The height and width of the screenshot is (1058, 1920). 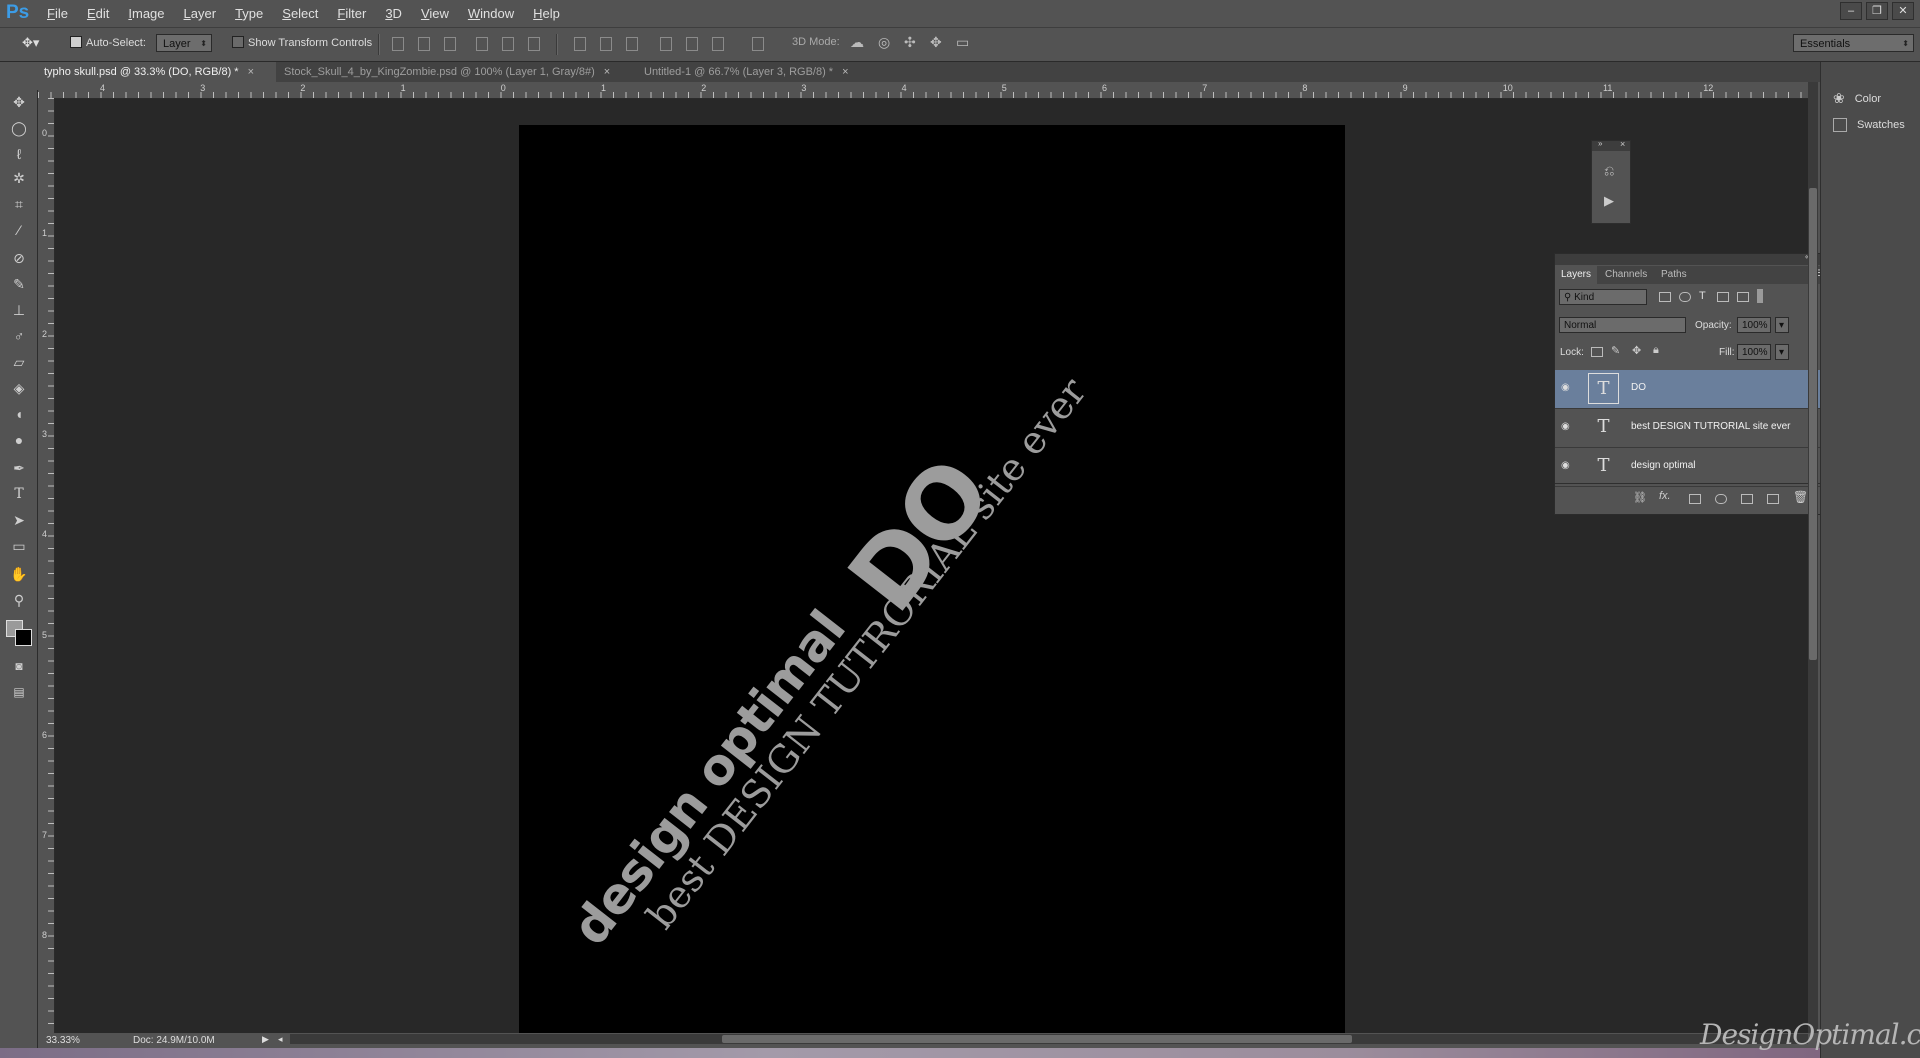 What do you see at coordinates (718, 44) in the screenshot?
I see `distribute-right-icon` at bounding box center [718, 44].